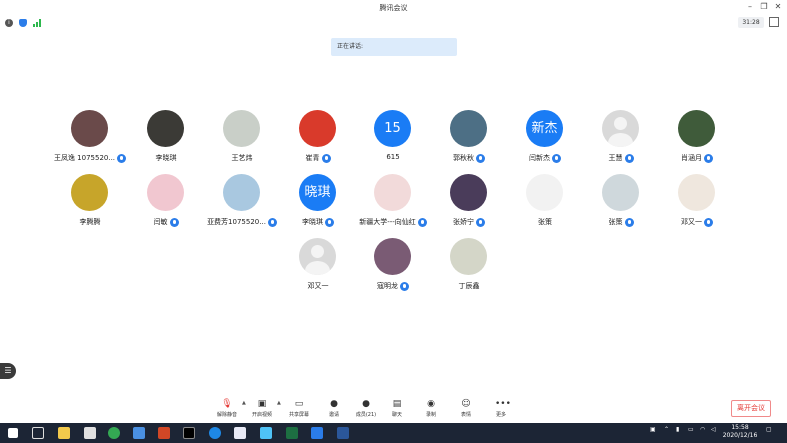  Describe the element at coordinates (38, 433) in the screenshot. I see `task-view-icon` at that location.